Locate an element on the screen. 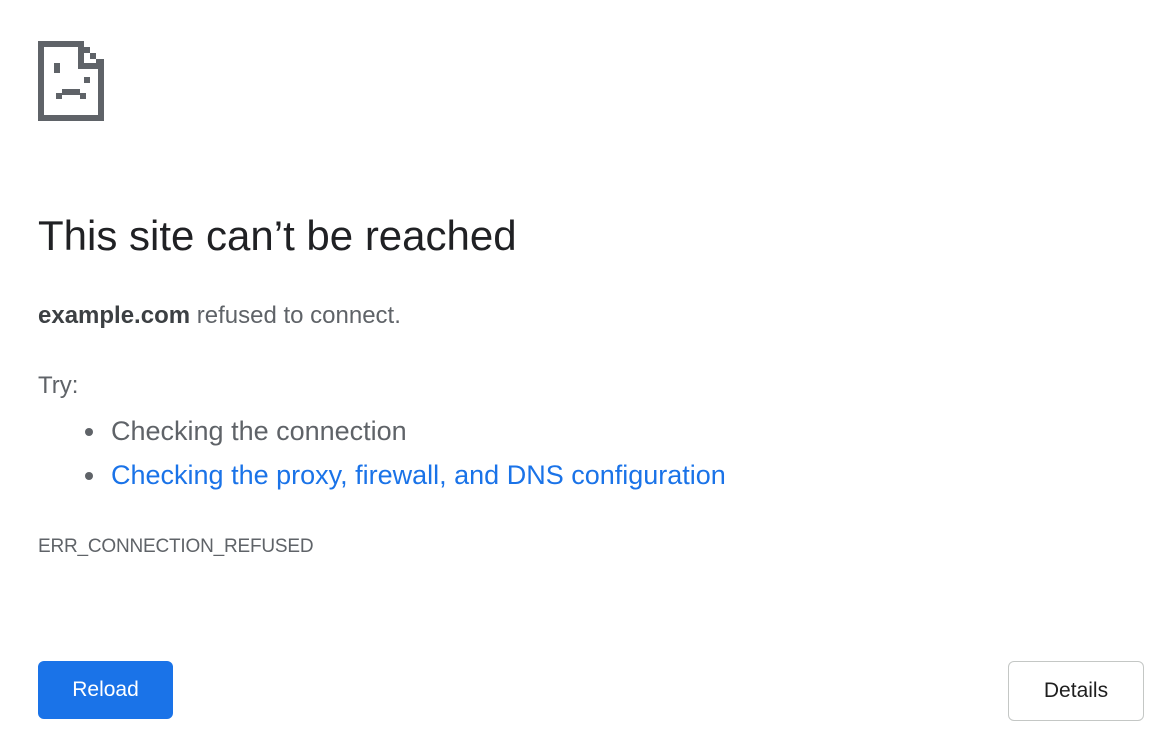 Image resolution: width=1176 pixels, height=747 pixels. error-summary-text: refused to connect. is located at coordinates (295, 315).